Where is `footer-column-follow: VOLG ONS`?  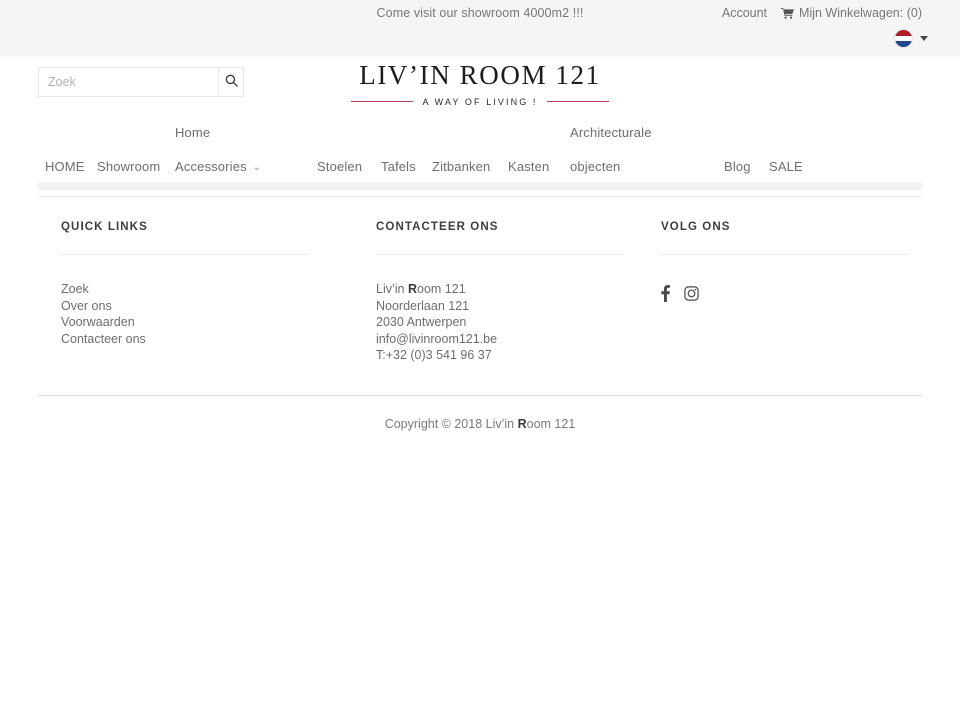
footer-column-follow: VOLG ONS is located at coordinates (770, 289).